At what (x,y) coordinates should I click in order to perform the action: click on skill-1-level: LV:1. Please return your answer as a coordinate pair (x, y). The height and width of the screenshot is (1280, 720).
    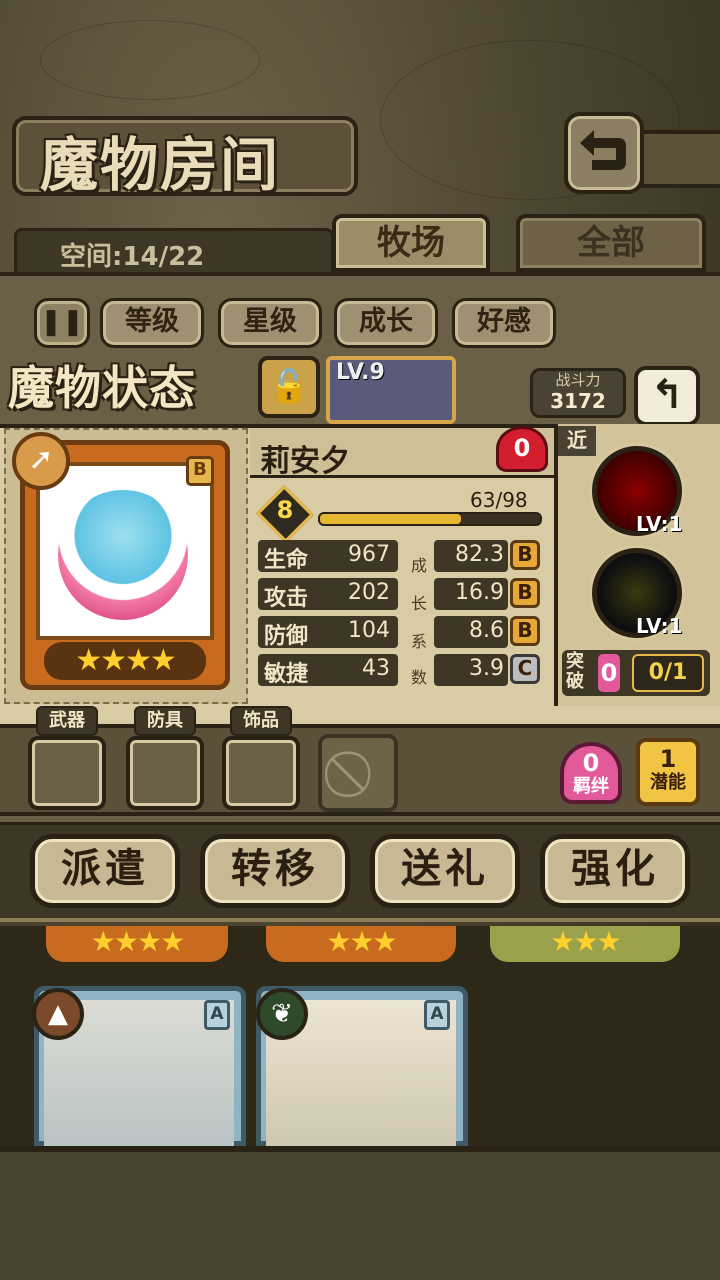
    Looking at the image, I should click on (659, 524).